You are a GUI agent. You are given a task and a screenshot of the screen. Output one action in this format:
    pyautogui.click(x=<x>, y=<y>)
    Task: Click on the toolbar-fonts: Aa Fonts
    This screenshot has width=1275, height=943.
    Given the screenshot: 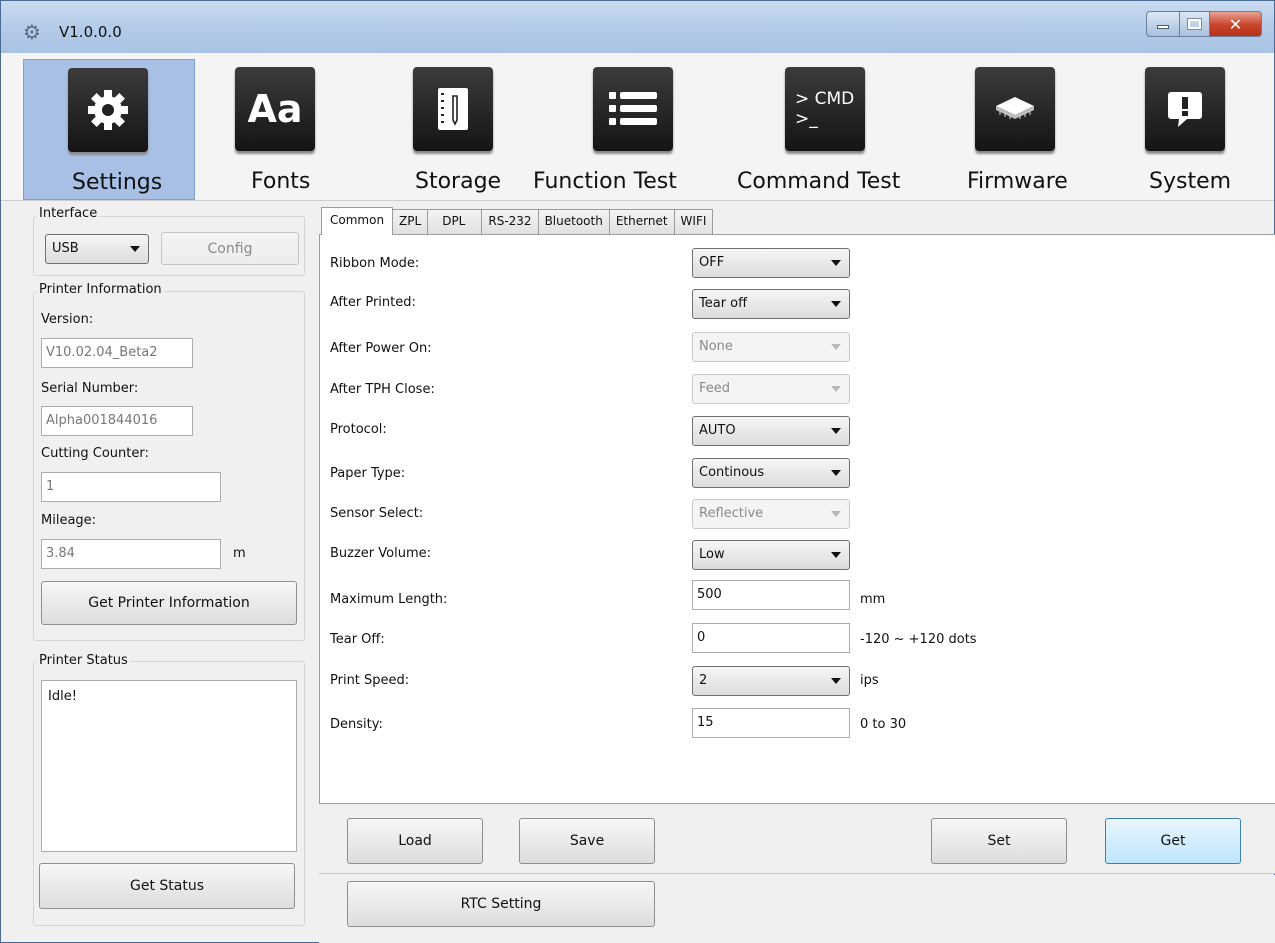 What is the action you would take?
    pyautogui.click(x=276, y=129)
    